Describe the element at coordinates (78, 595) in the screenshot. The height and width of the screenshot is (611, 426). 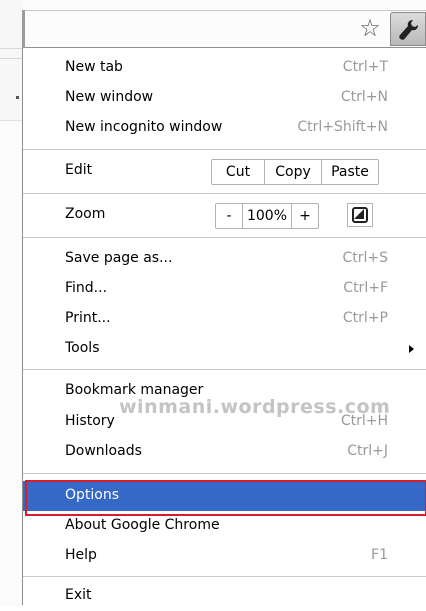
I see `menu-item-label: Exit` at that location.